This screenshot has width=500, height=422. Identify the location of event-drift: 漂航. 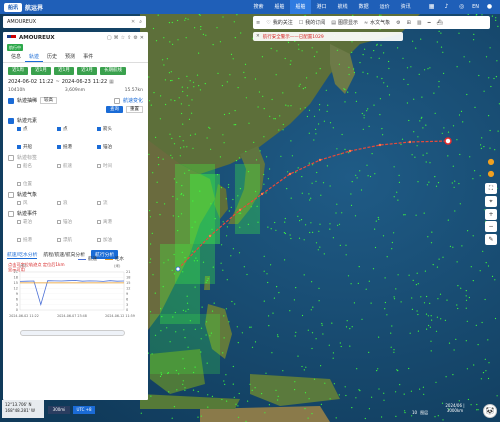
(71, 240).